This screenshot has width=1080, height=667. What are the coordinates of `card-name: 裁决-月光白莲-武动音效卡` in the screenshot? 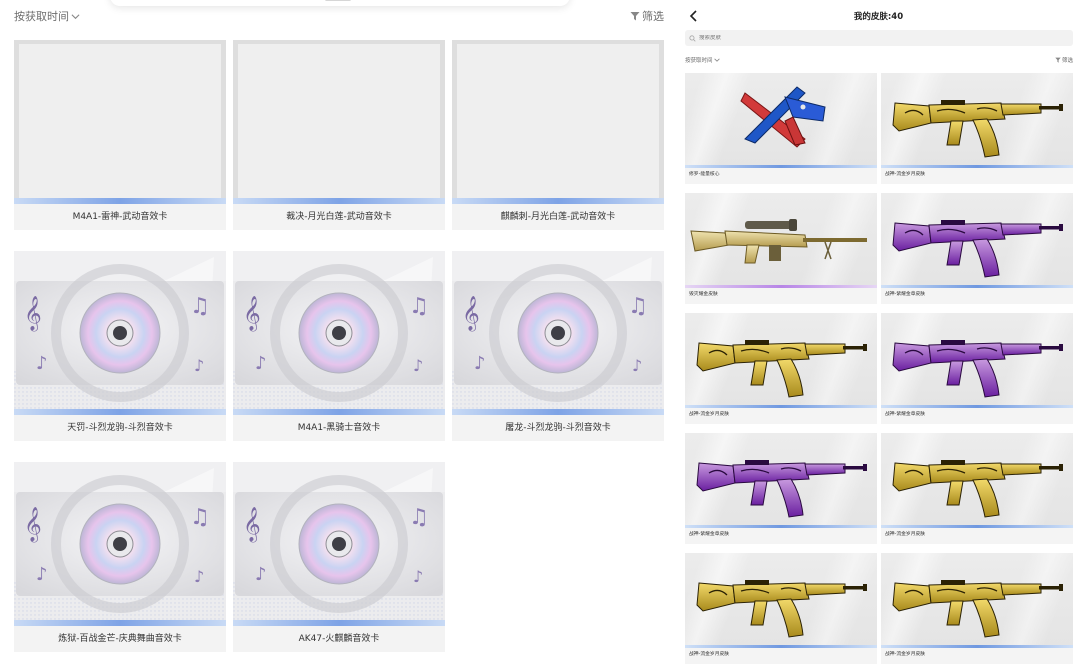 It's located at (339, 217).